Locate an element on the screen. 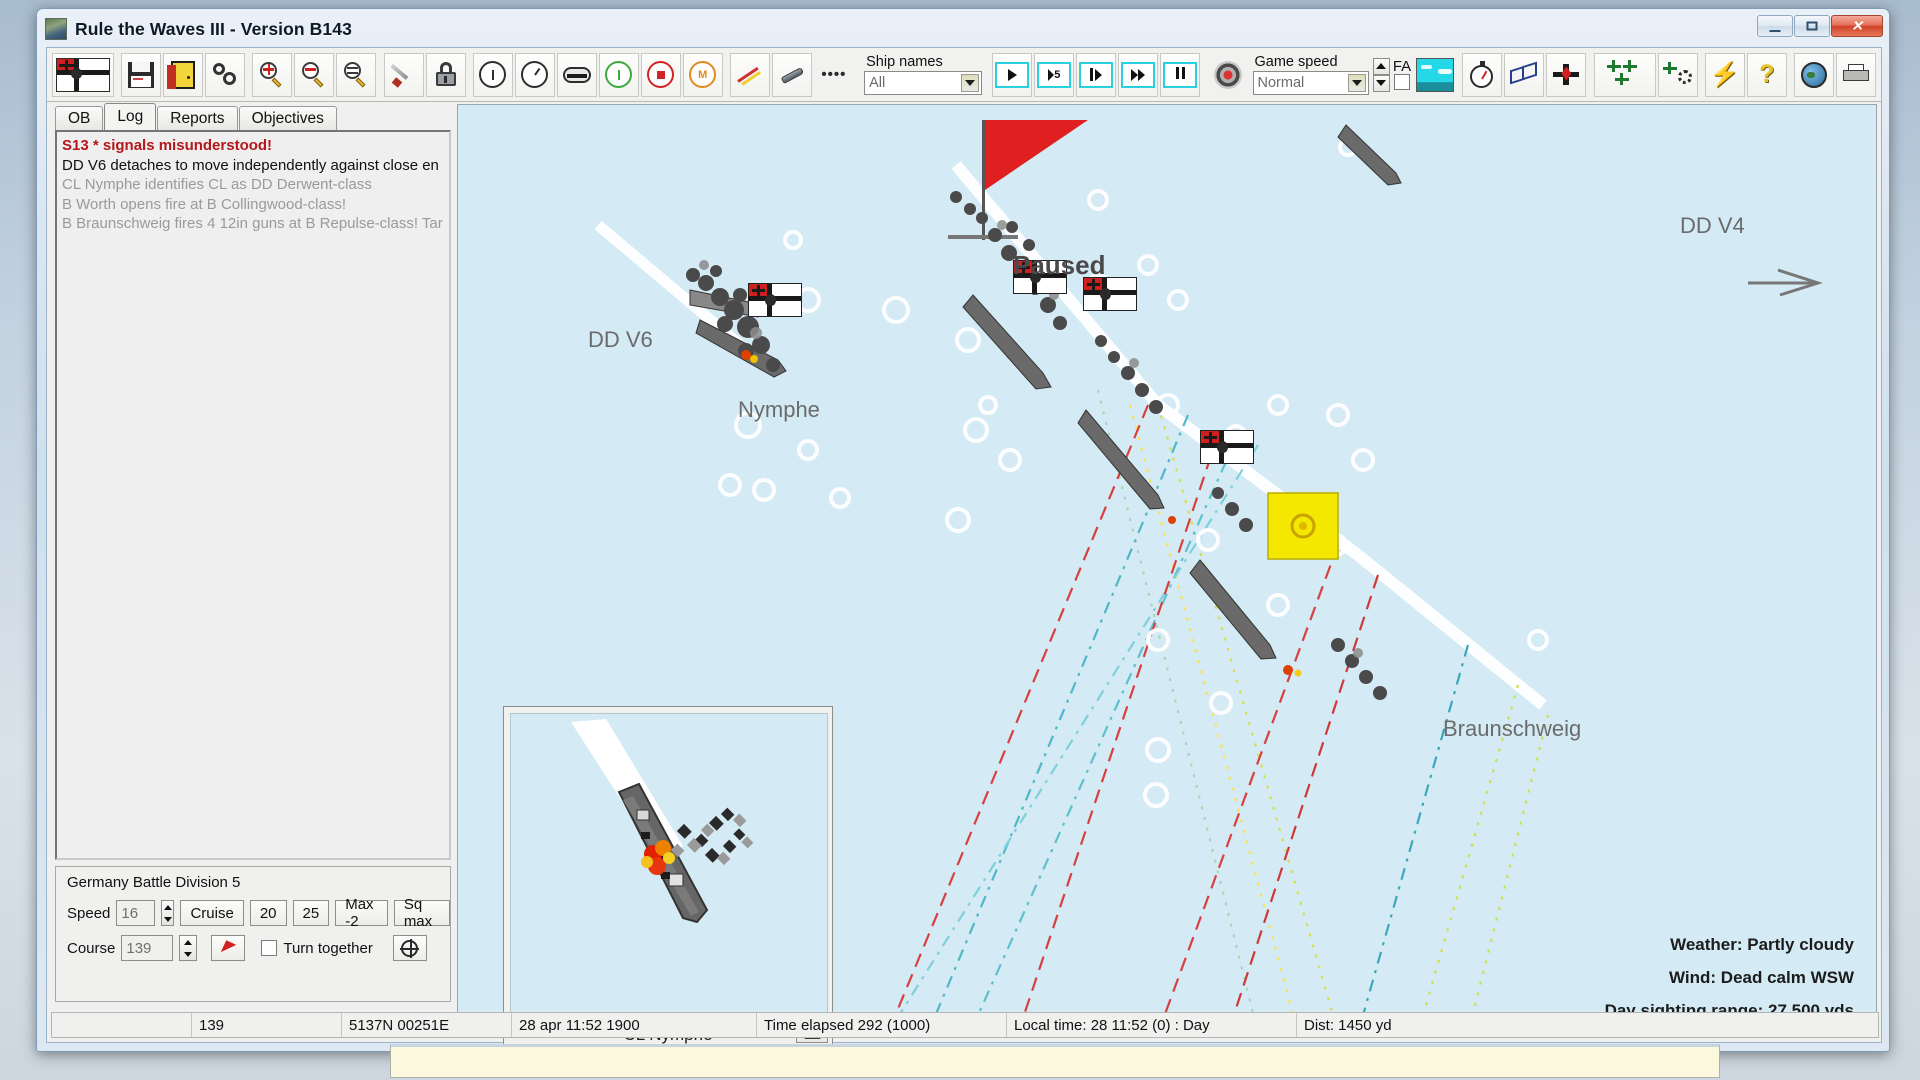 The image size is (1920, 1080). step-button is located at coordinates (1096, 74).